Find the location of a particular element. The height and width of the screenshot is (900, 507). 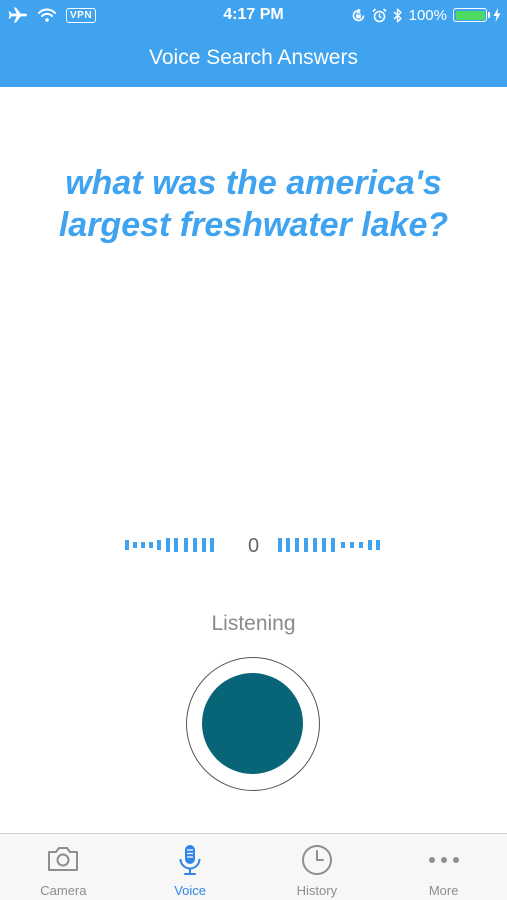

tab-history: History is located at coordinates (317, 867).